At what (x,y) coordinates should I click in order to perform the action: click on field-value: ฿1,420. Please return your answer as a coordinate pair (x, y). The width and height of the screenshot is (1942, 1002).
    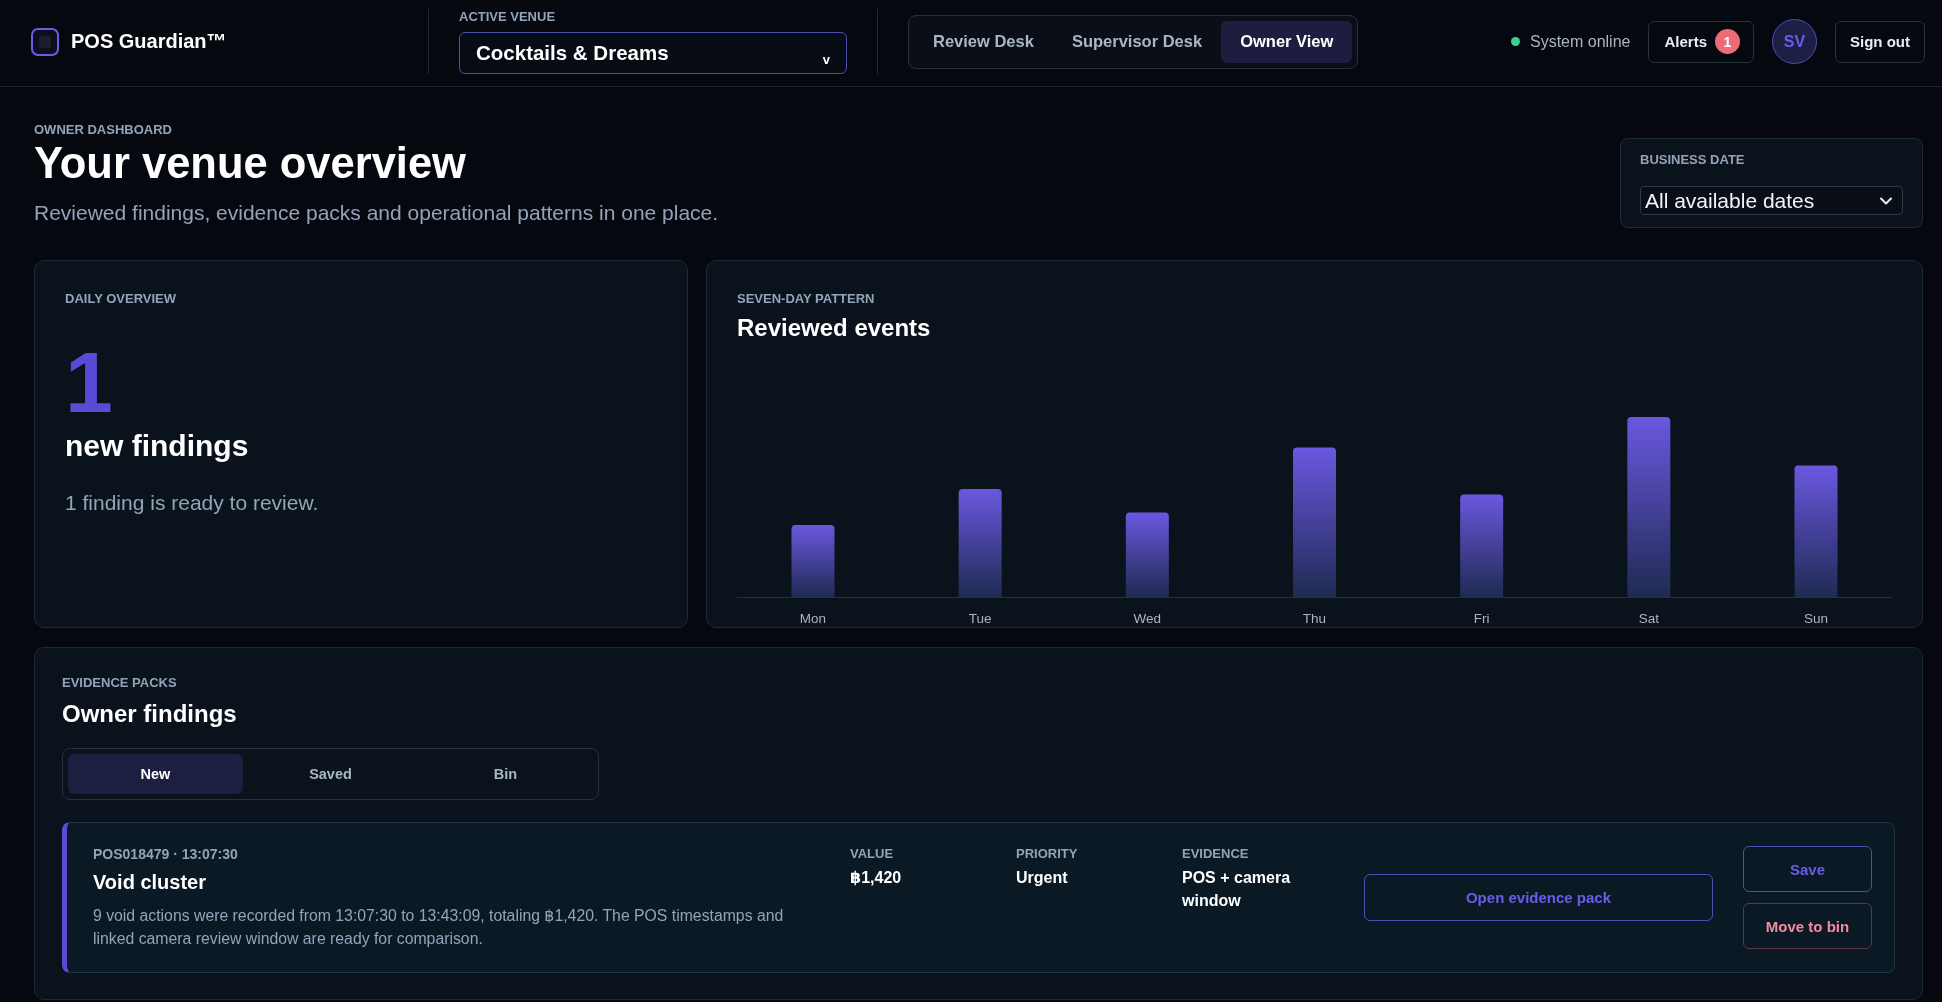
    Looking at the image, I should click on (876, 878).